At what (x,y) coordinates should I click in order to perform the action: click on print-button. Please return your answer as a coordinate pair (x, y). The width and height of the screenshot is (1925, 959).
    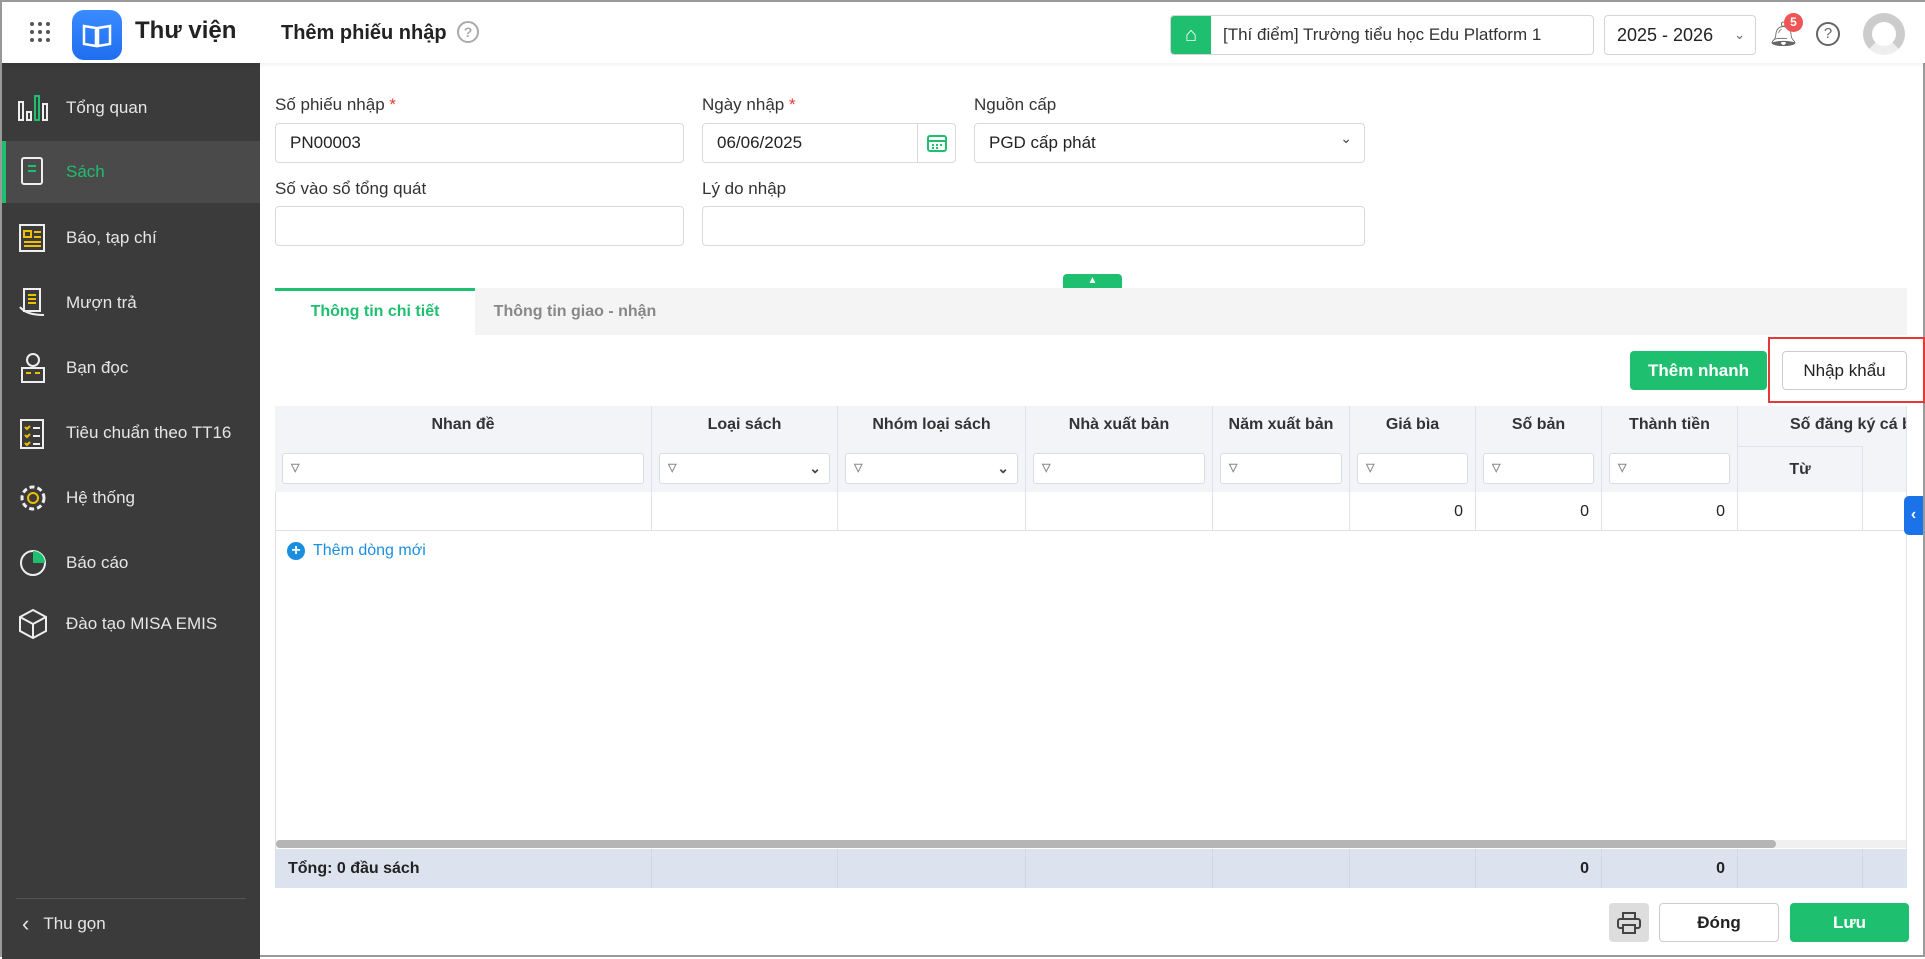
    Looking at the image, I should click on (1629, 922).